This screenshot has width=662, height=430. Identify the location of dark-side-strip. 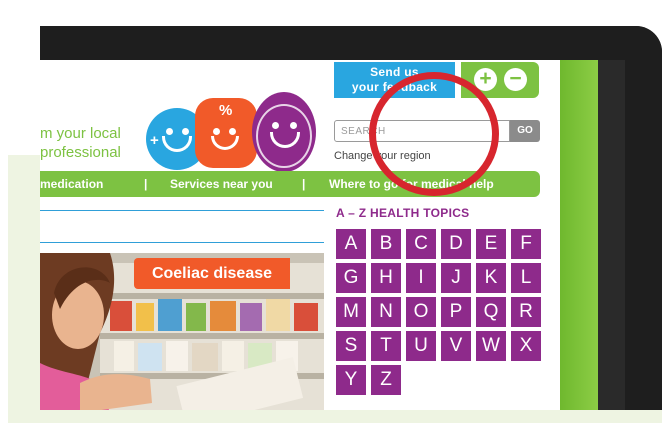
(611, 235).